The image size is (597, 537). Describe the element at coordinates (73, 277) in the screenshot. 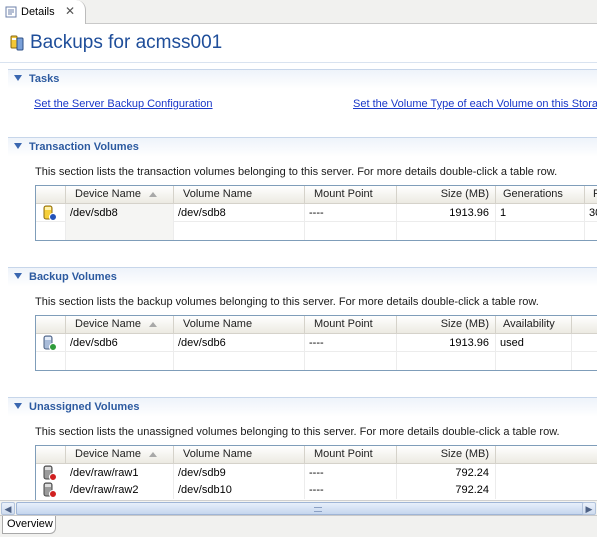

I see `backup-section-title: Backup Volumes` at that location.